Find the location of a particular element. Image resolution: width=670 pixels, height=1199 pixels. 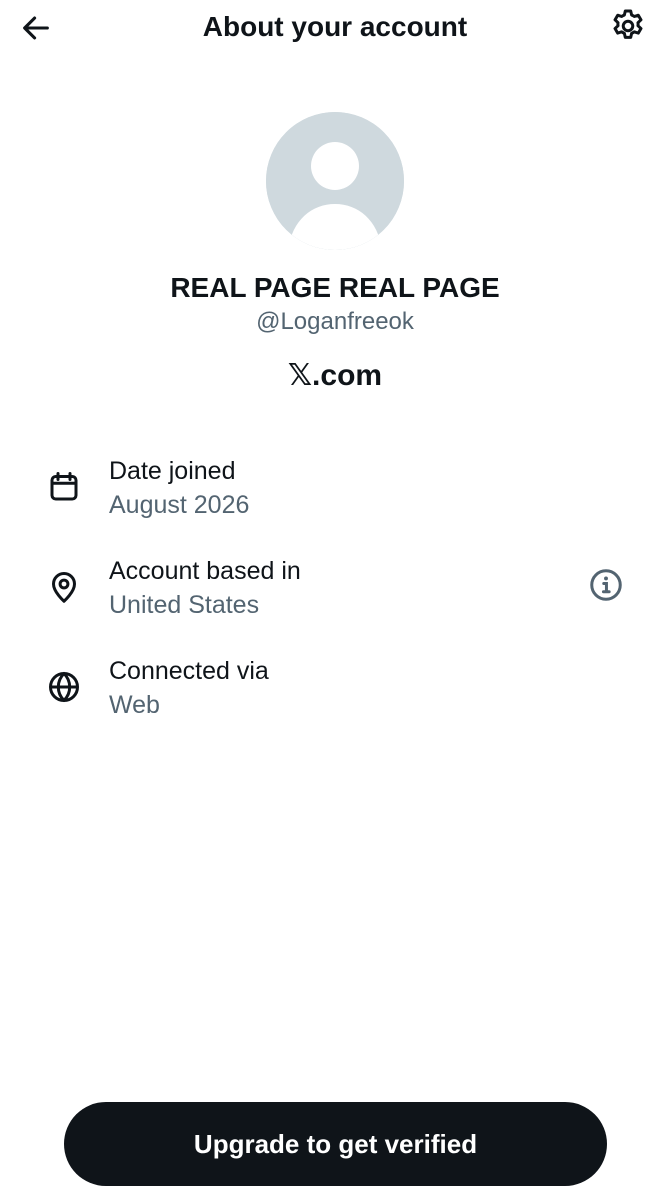

info-circle-icon is located at coordinates (606, 585).